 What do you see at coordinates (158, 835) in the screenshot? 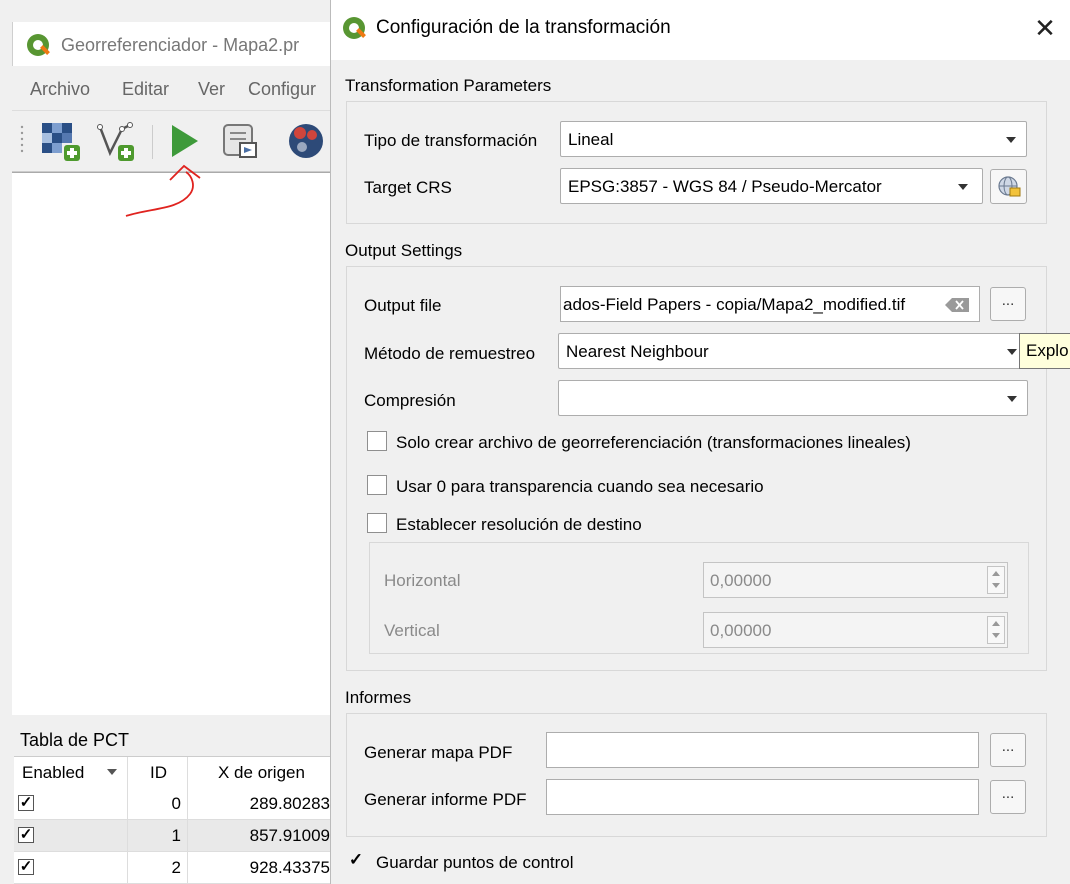
I see `id-cell: 1` at bounding box center [158, 835].